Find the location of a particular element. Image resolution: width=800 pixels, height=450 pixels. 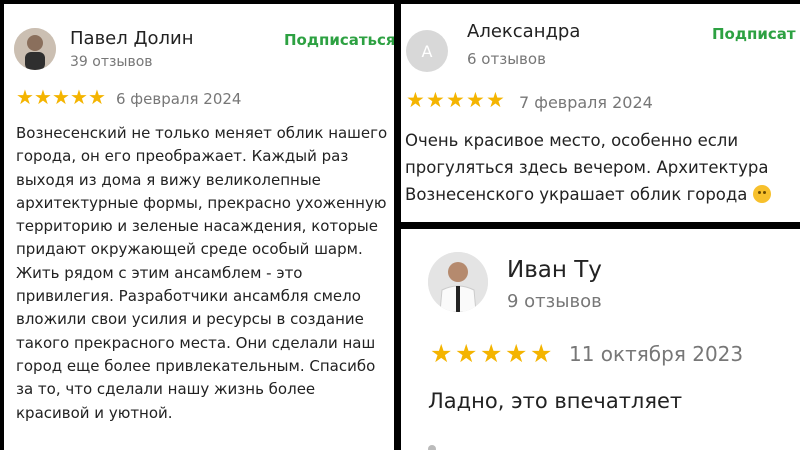

author-name: Александра is located at coordinates (523, 31).